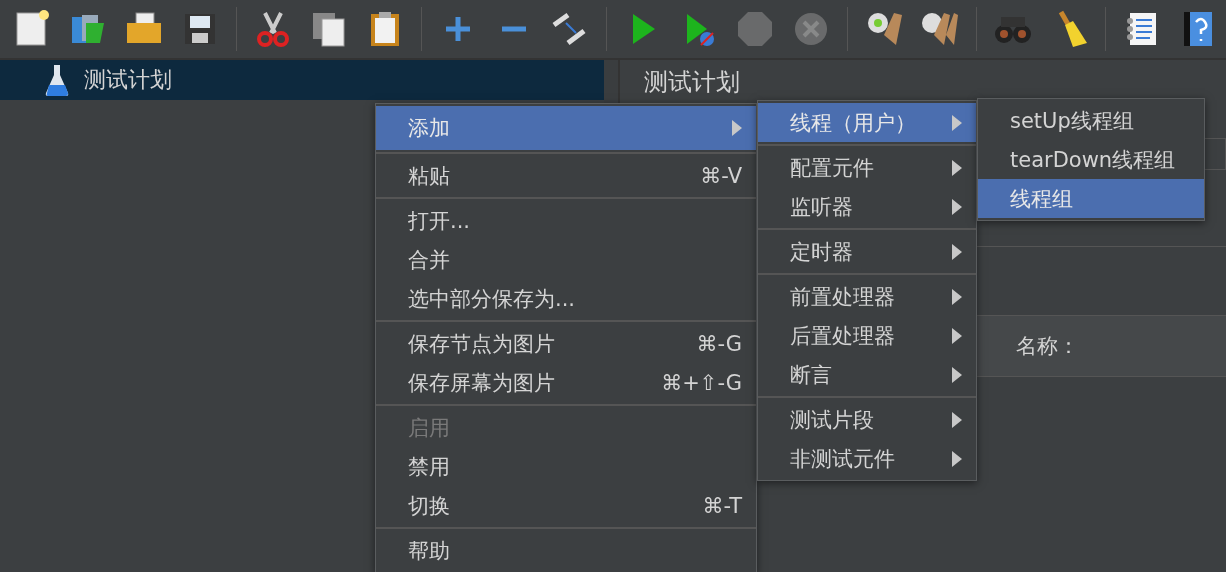 The width and height of the screenshot is (1226, 572). I want to click on menu-item: 线程（用户）, so click(867, 122).